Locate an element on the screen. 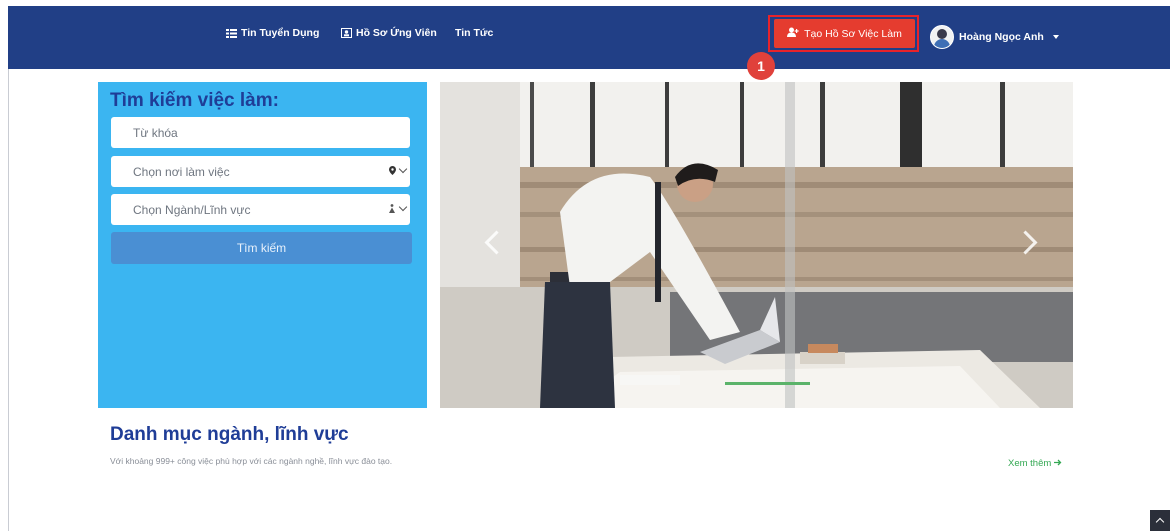  location-select: Chọn nơi làm việc is located at coordinates (260, 171).